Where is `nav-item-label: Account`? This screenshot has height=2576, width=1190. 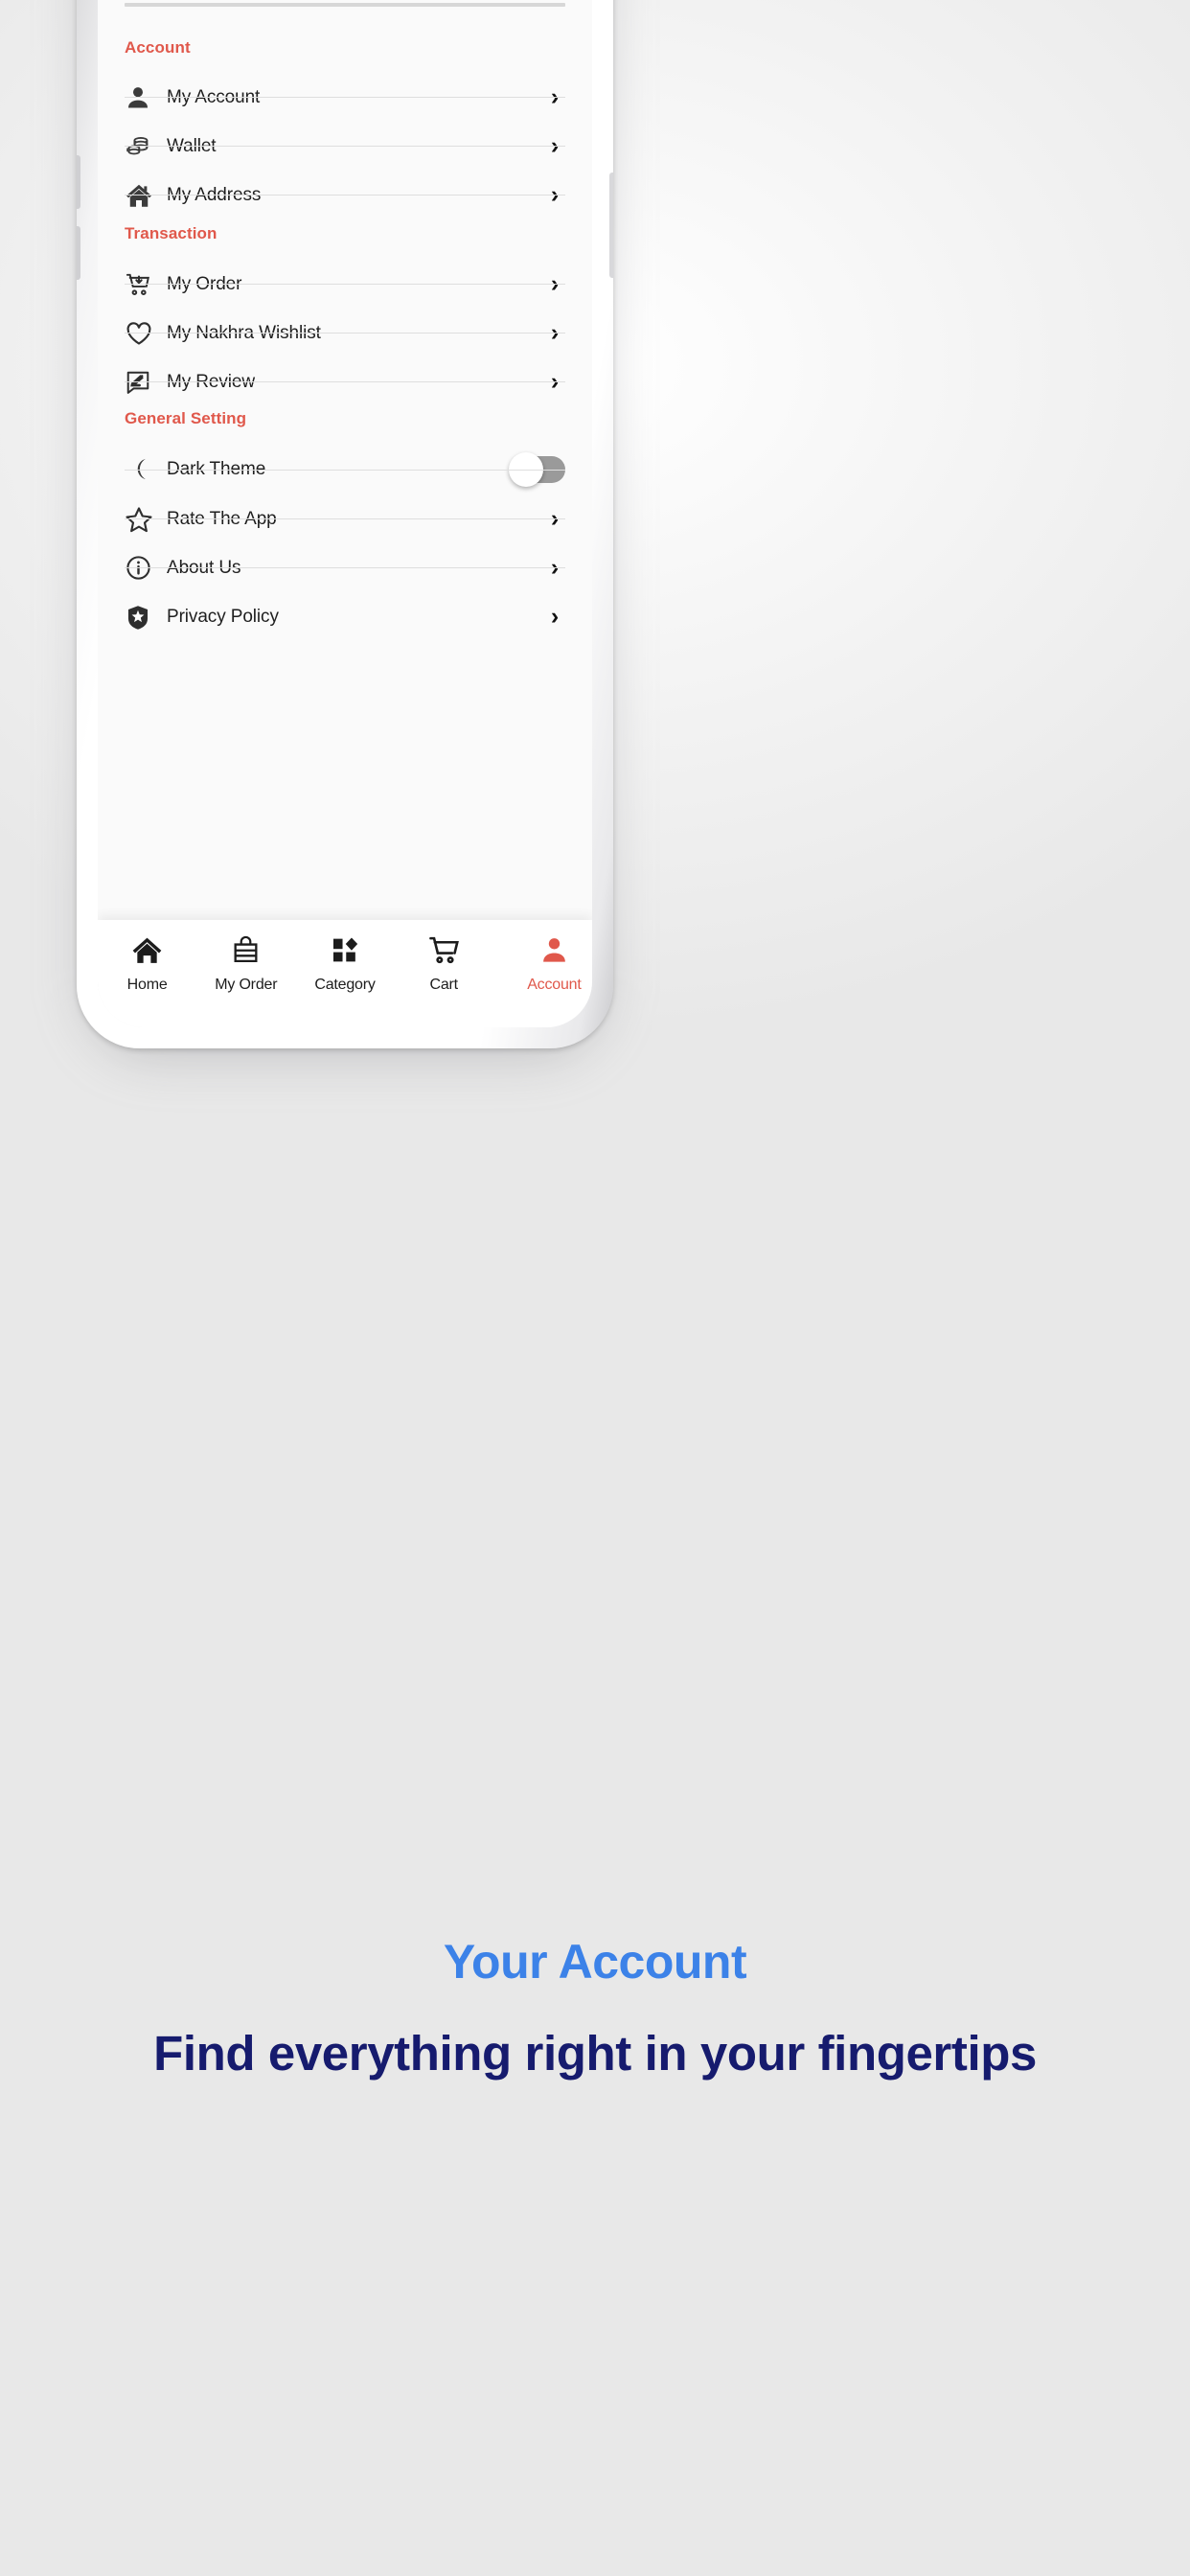
nav-item-label: Account is located at coordinates (555, 985).